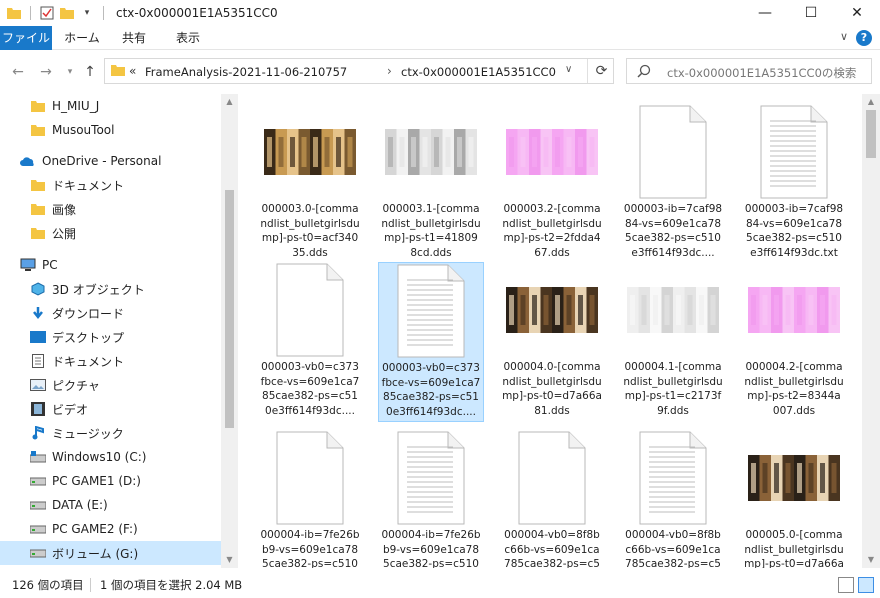 This screenshot has height=598, width=880. What do you see at coordinates (38, 385) in the screenshot?
I see `pictures-icon` at bounding box center [38, 385].